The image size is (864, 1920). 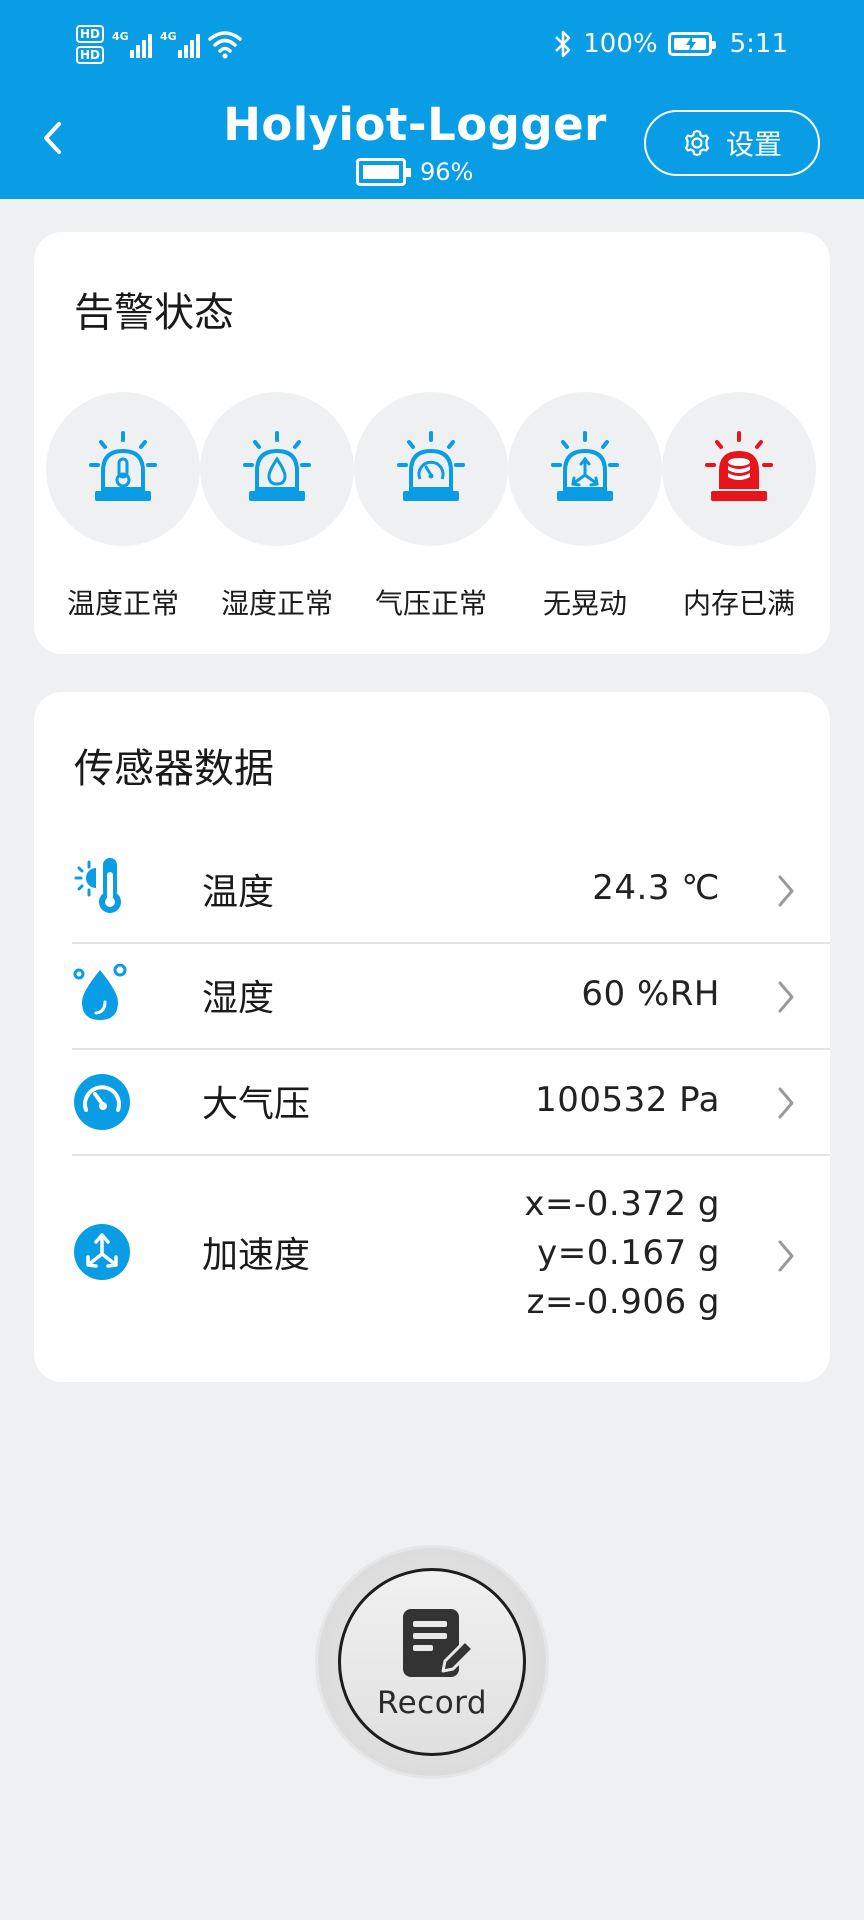 What do you see at coordinates (739, 466) in the screenshot?
I see `memory-siren-icon` at bounding box center [739, 466].